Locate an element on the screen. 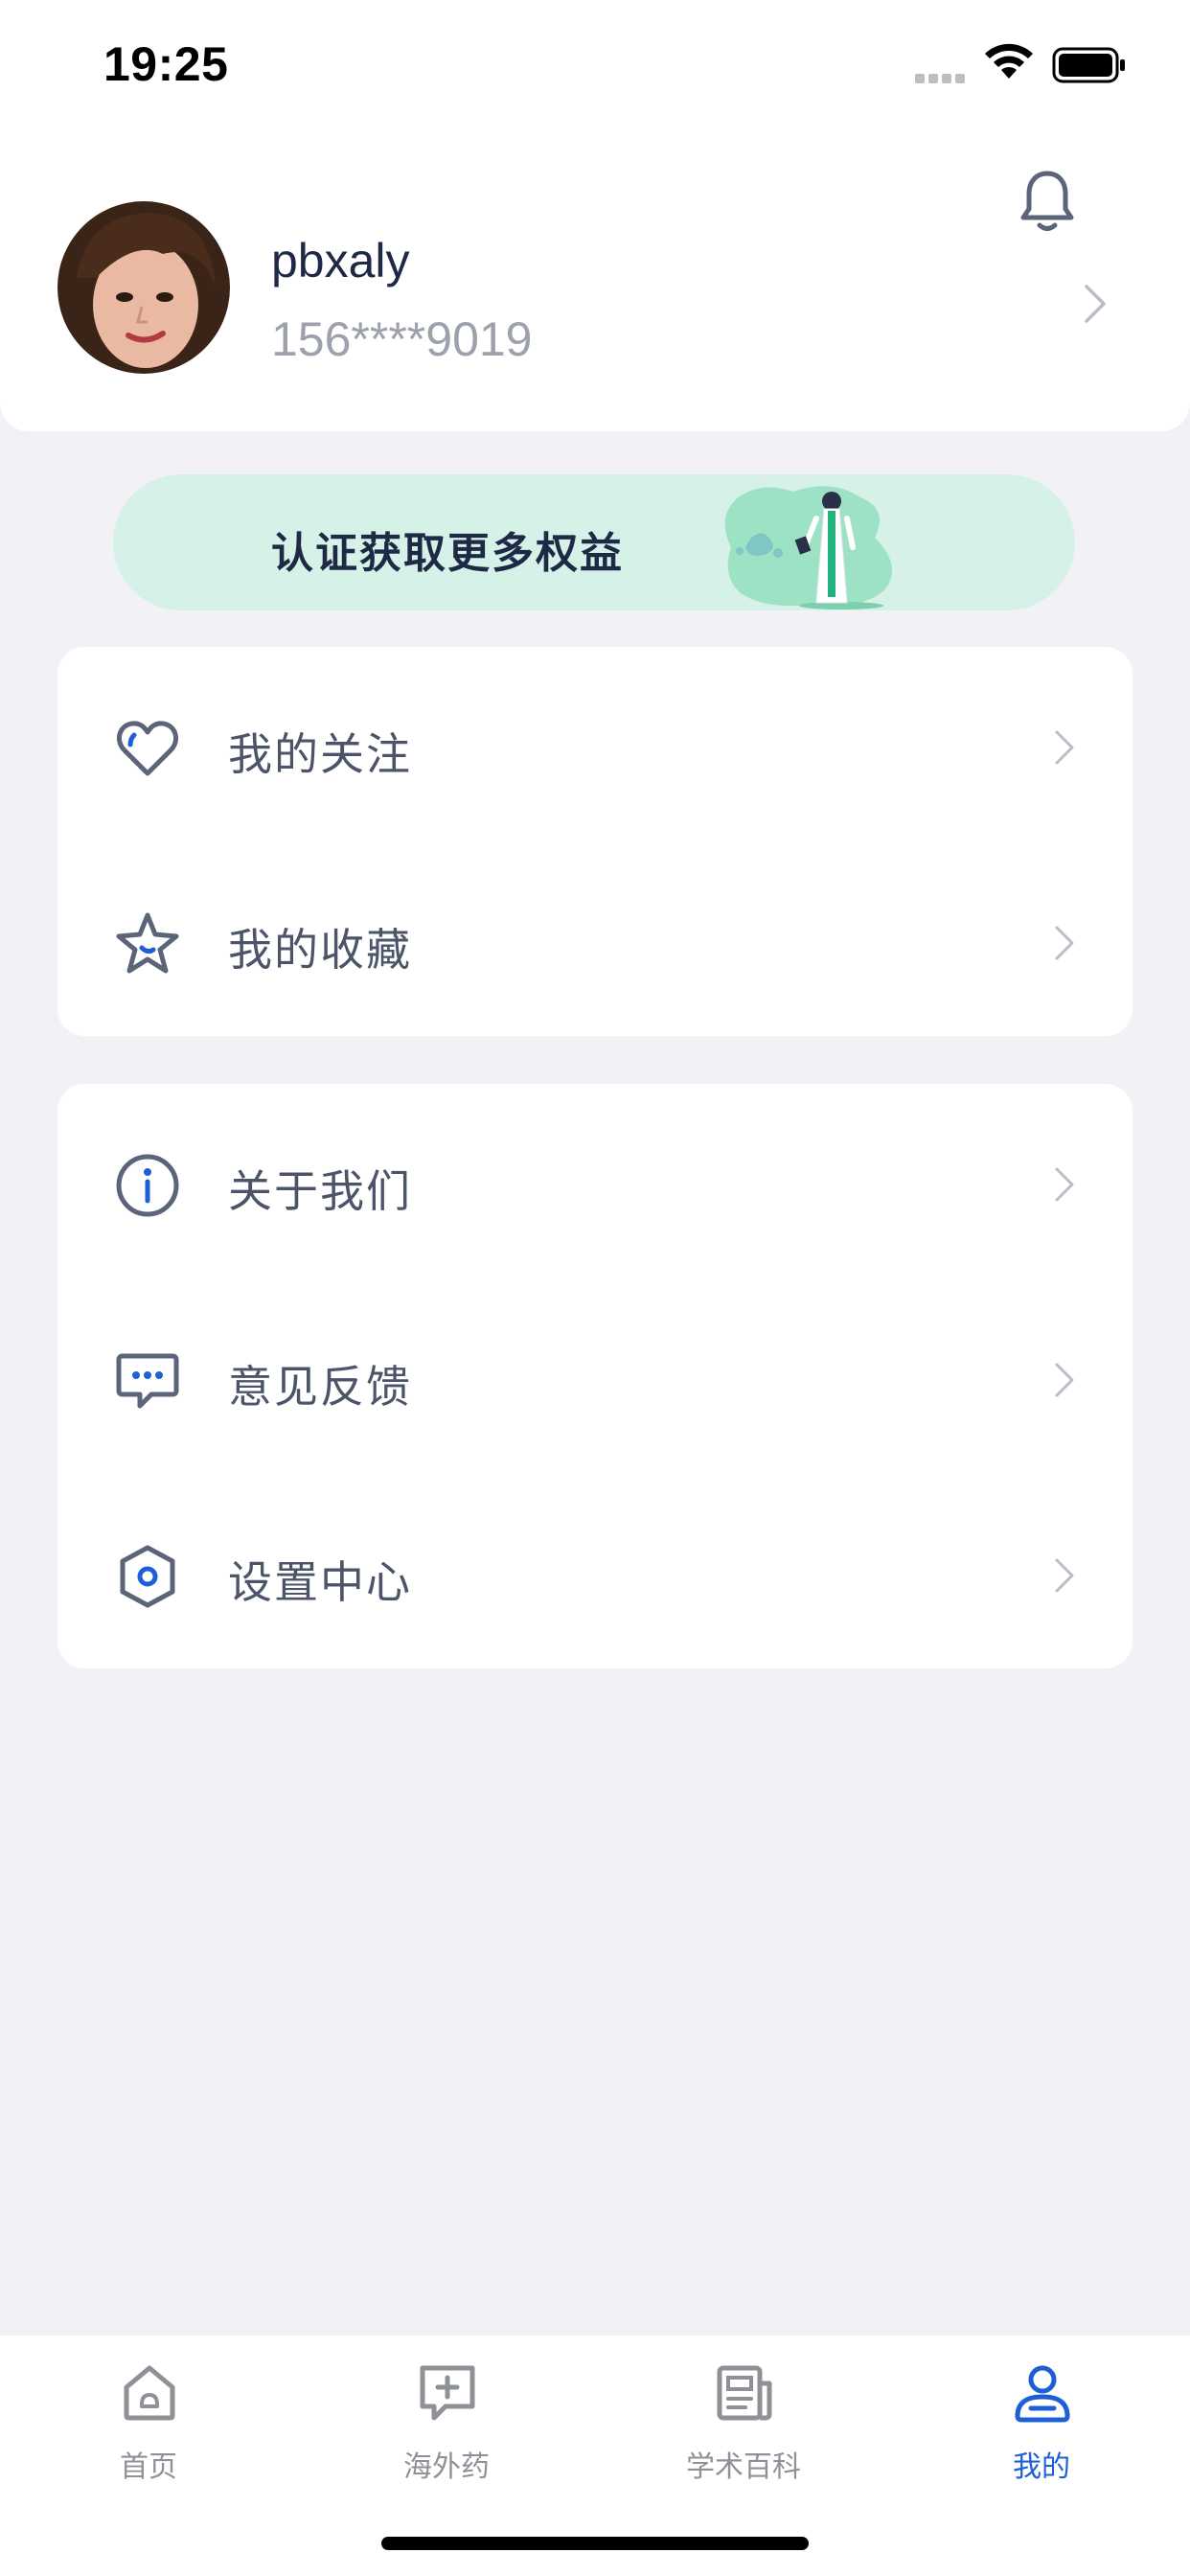  encyclopedia-icon is located at coordinates (745, 2393).